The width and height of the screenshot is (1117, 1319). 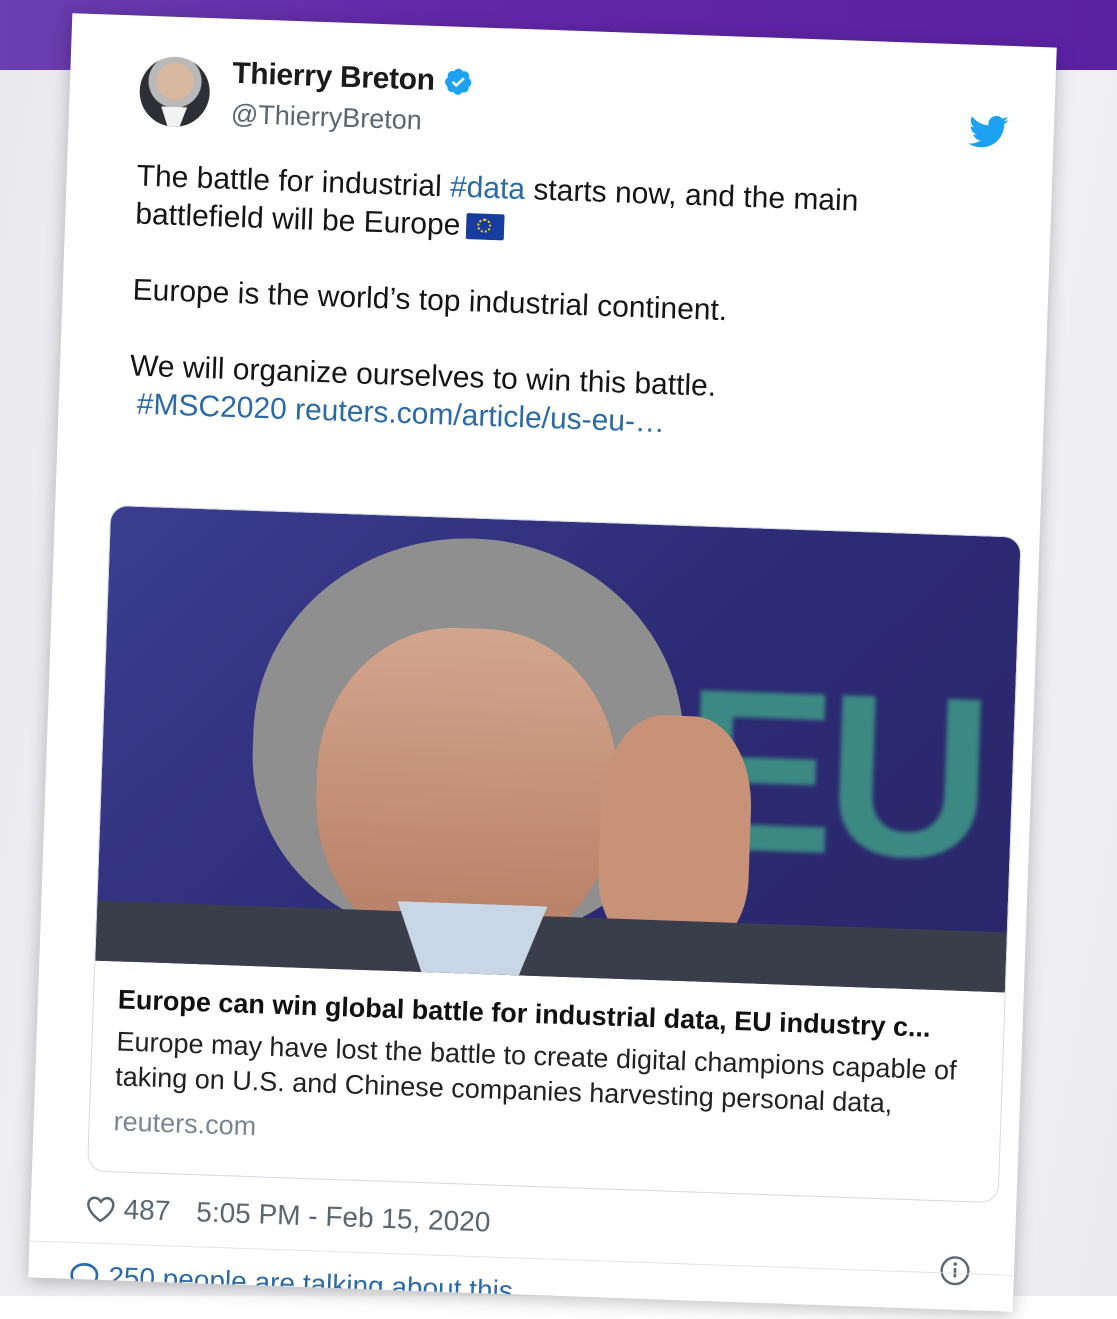 I want to click on avatar-shirt, so click(x=173, y=117).